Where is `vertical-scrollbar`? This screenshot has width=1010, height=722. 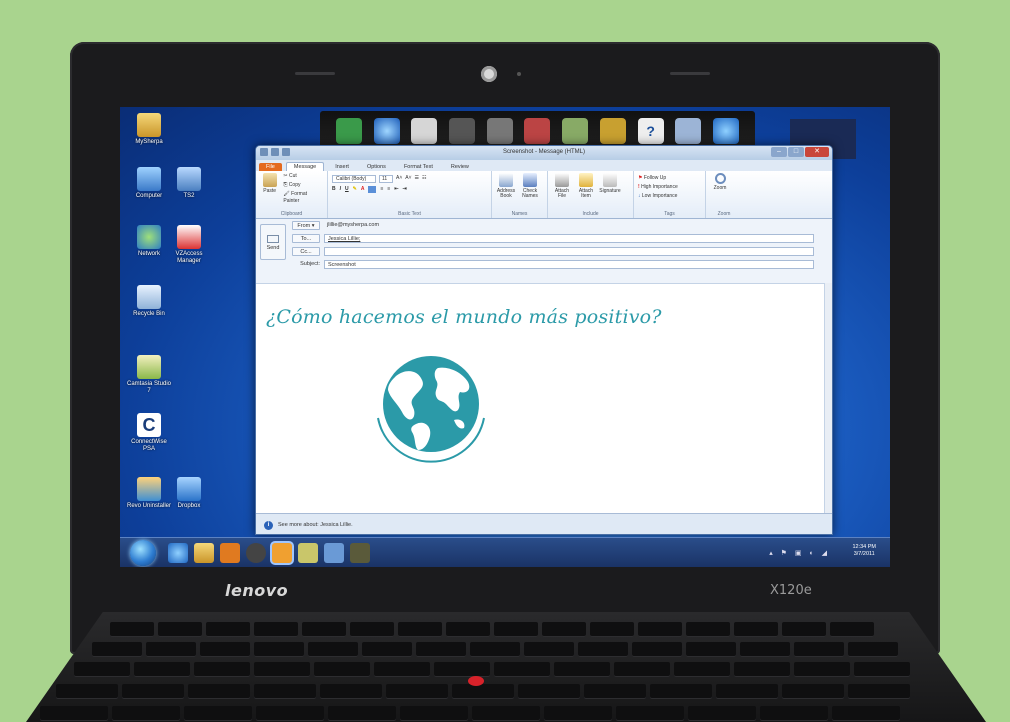
vertical-scrollbar is located at coordinates (828, 398).